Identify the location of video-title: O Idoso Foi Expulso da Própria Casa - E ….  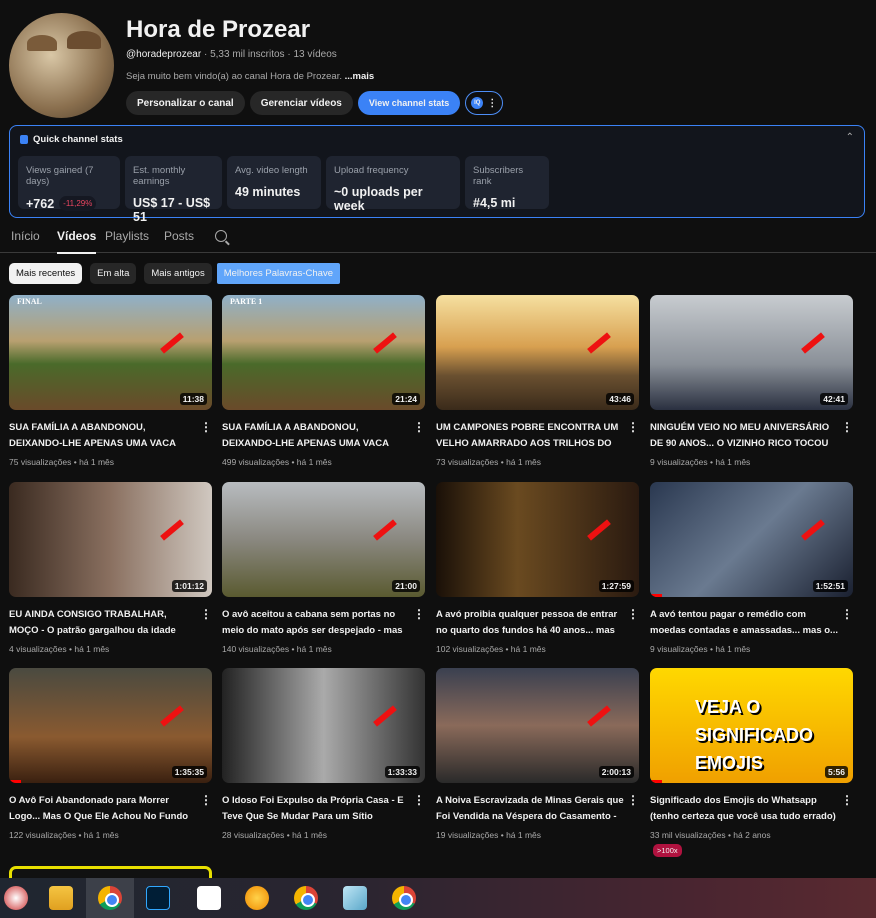
(316, 809).